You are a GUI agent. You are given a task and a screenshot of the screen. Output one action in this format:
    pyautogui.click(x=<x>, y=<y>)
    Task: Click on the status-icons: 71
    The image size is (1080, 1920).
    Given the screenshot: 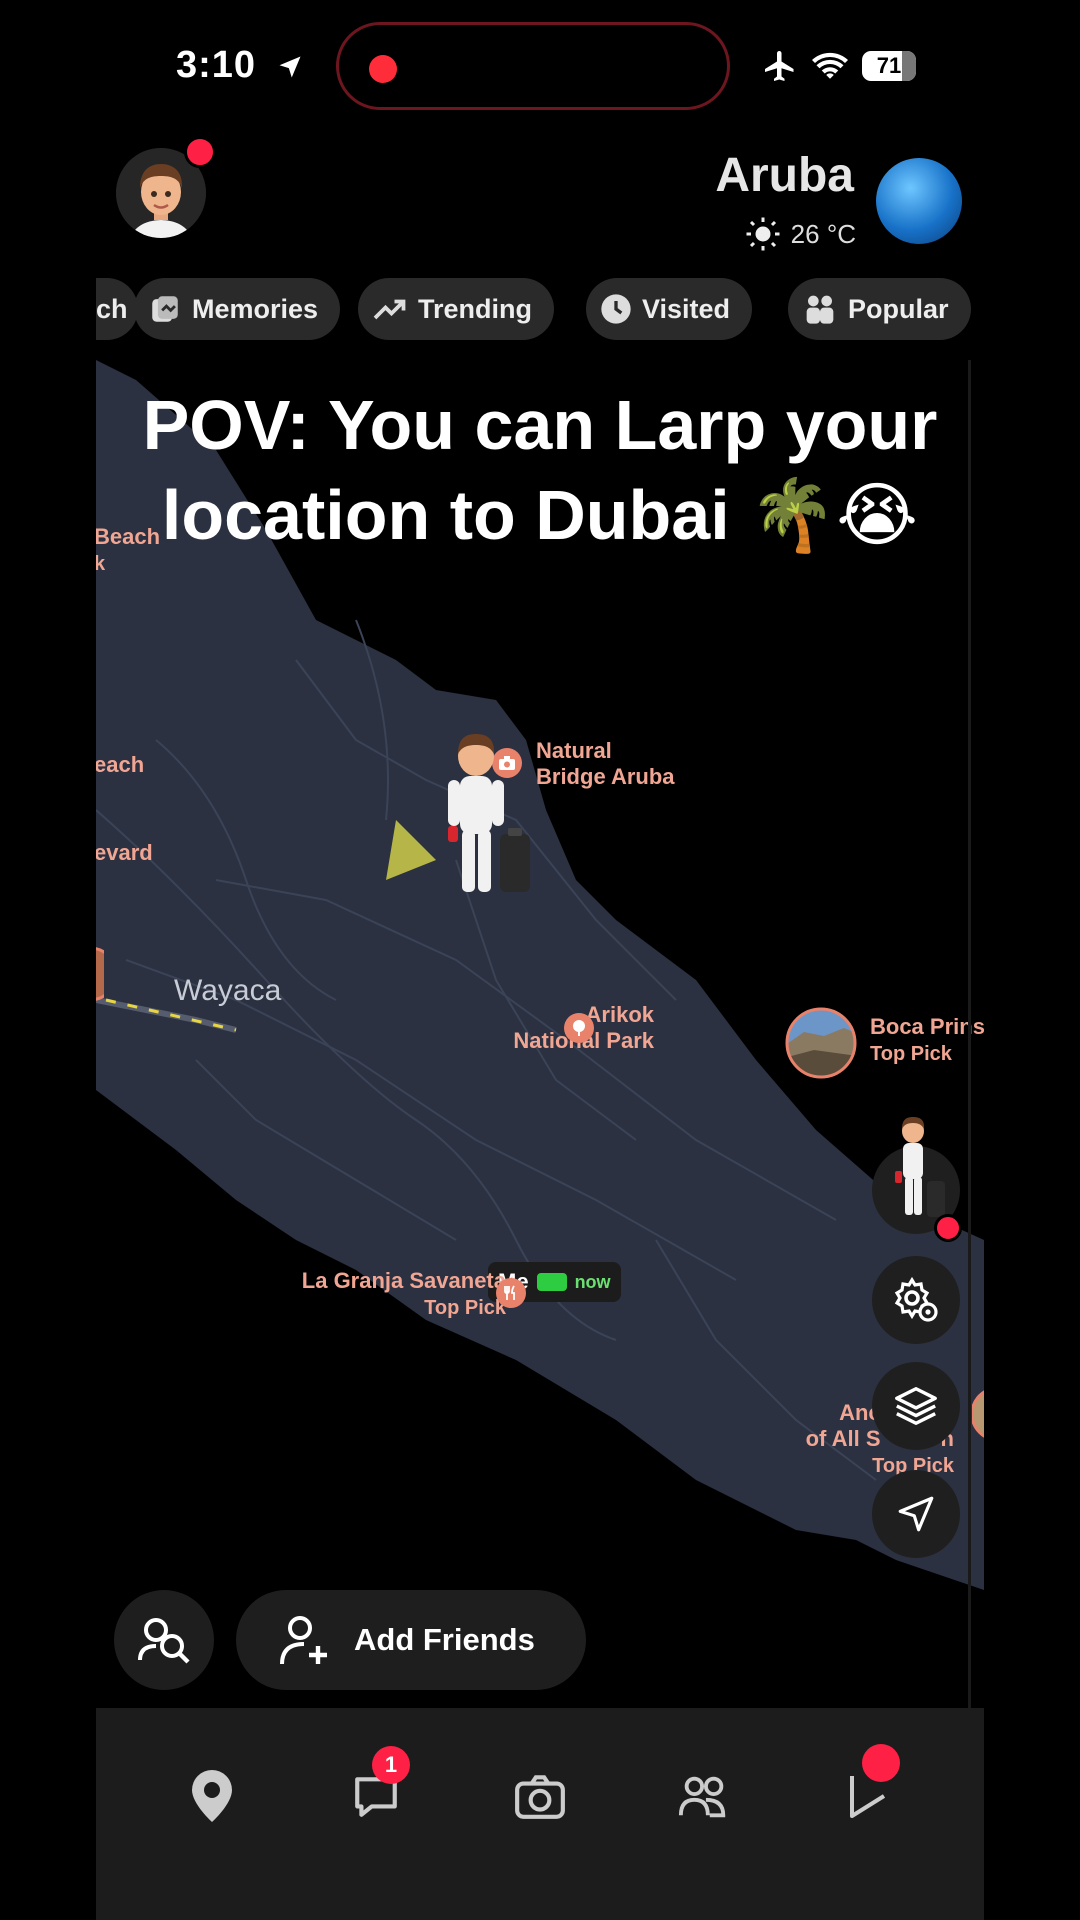 What is the action you would take?
    pyautogui.click(x=839, y=66)
    